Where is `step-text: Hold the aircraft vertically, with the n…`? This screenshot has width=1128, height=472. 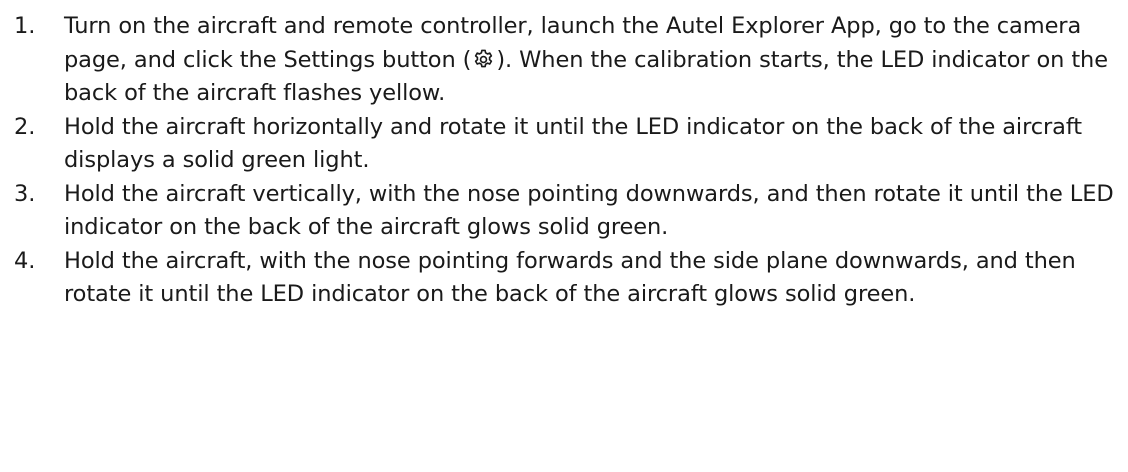
step-text: Hold the aircraft vertically, with the n… is located at coordinates (589, 210).